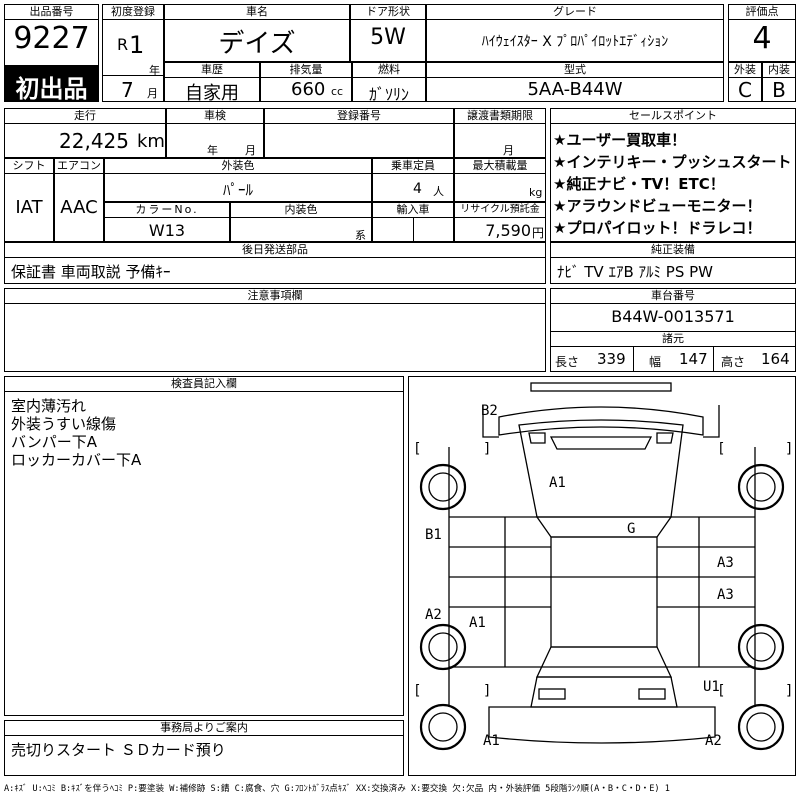 The image size is (800, 800). What do you see at coordinates (673, 316) in the screenshot?
I see `chassis-number: B44W-0013571` at bounding box center [673, 316].